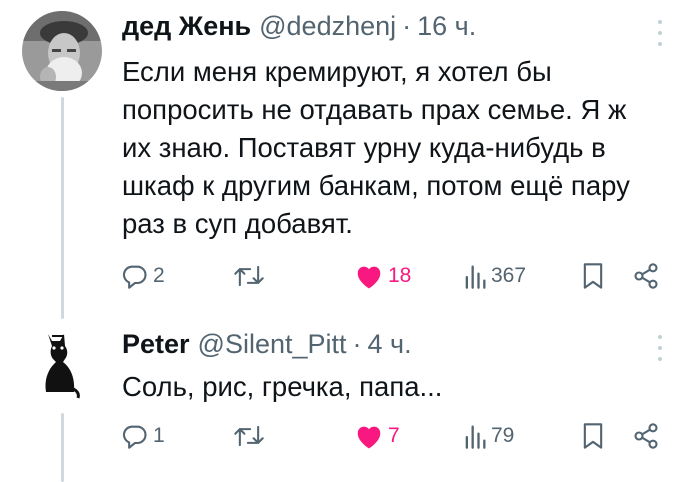  Describe the element at coordinates (488, 436) in the screenshot. I see `views-button: 79` at that location.